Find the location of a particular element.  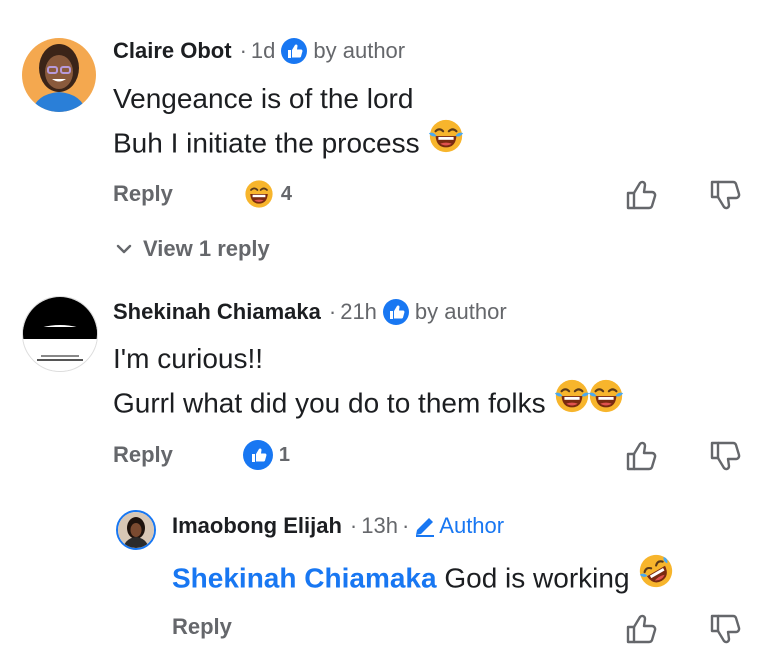

comment-actions: Reply is located at coordinates (202, 627).